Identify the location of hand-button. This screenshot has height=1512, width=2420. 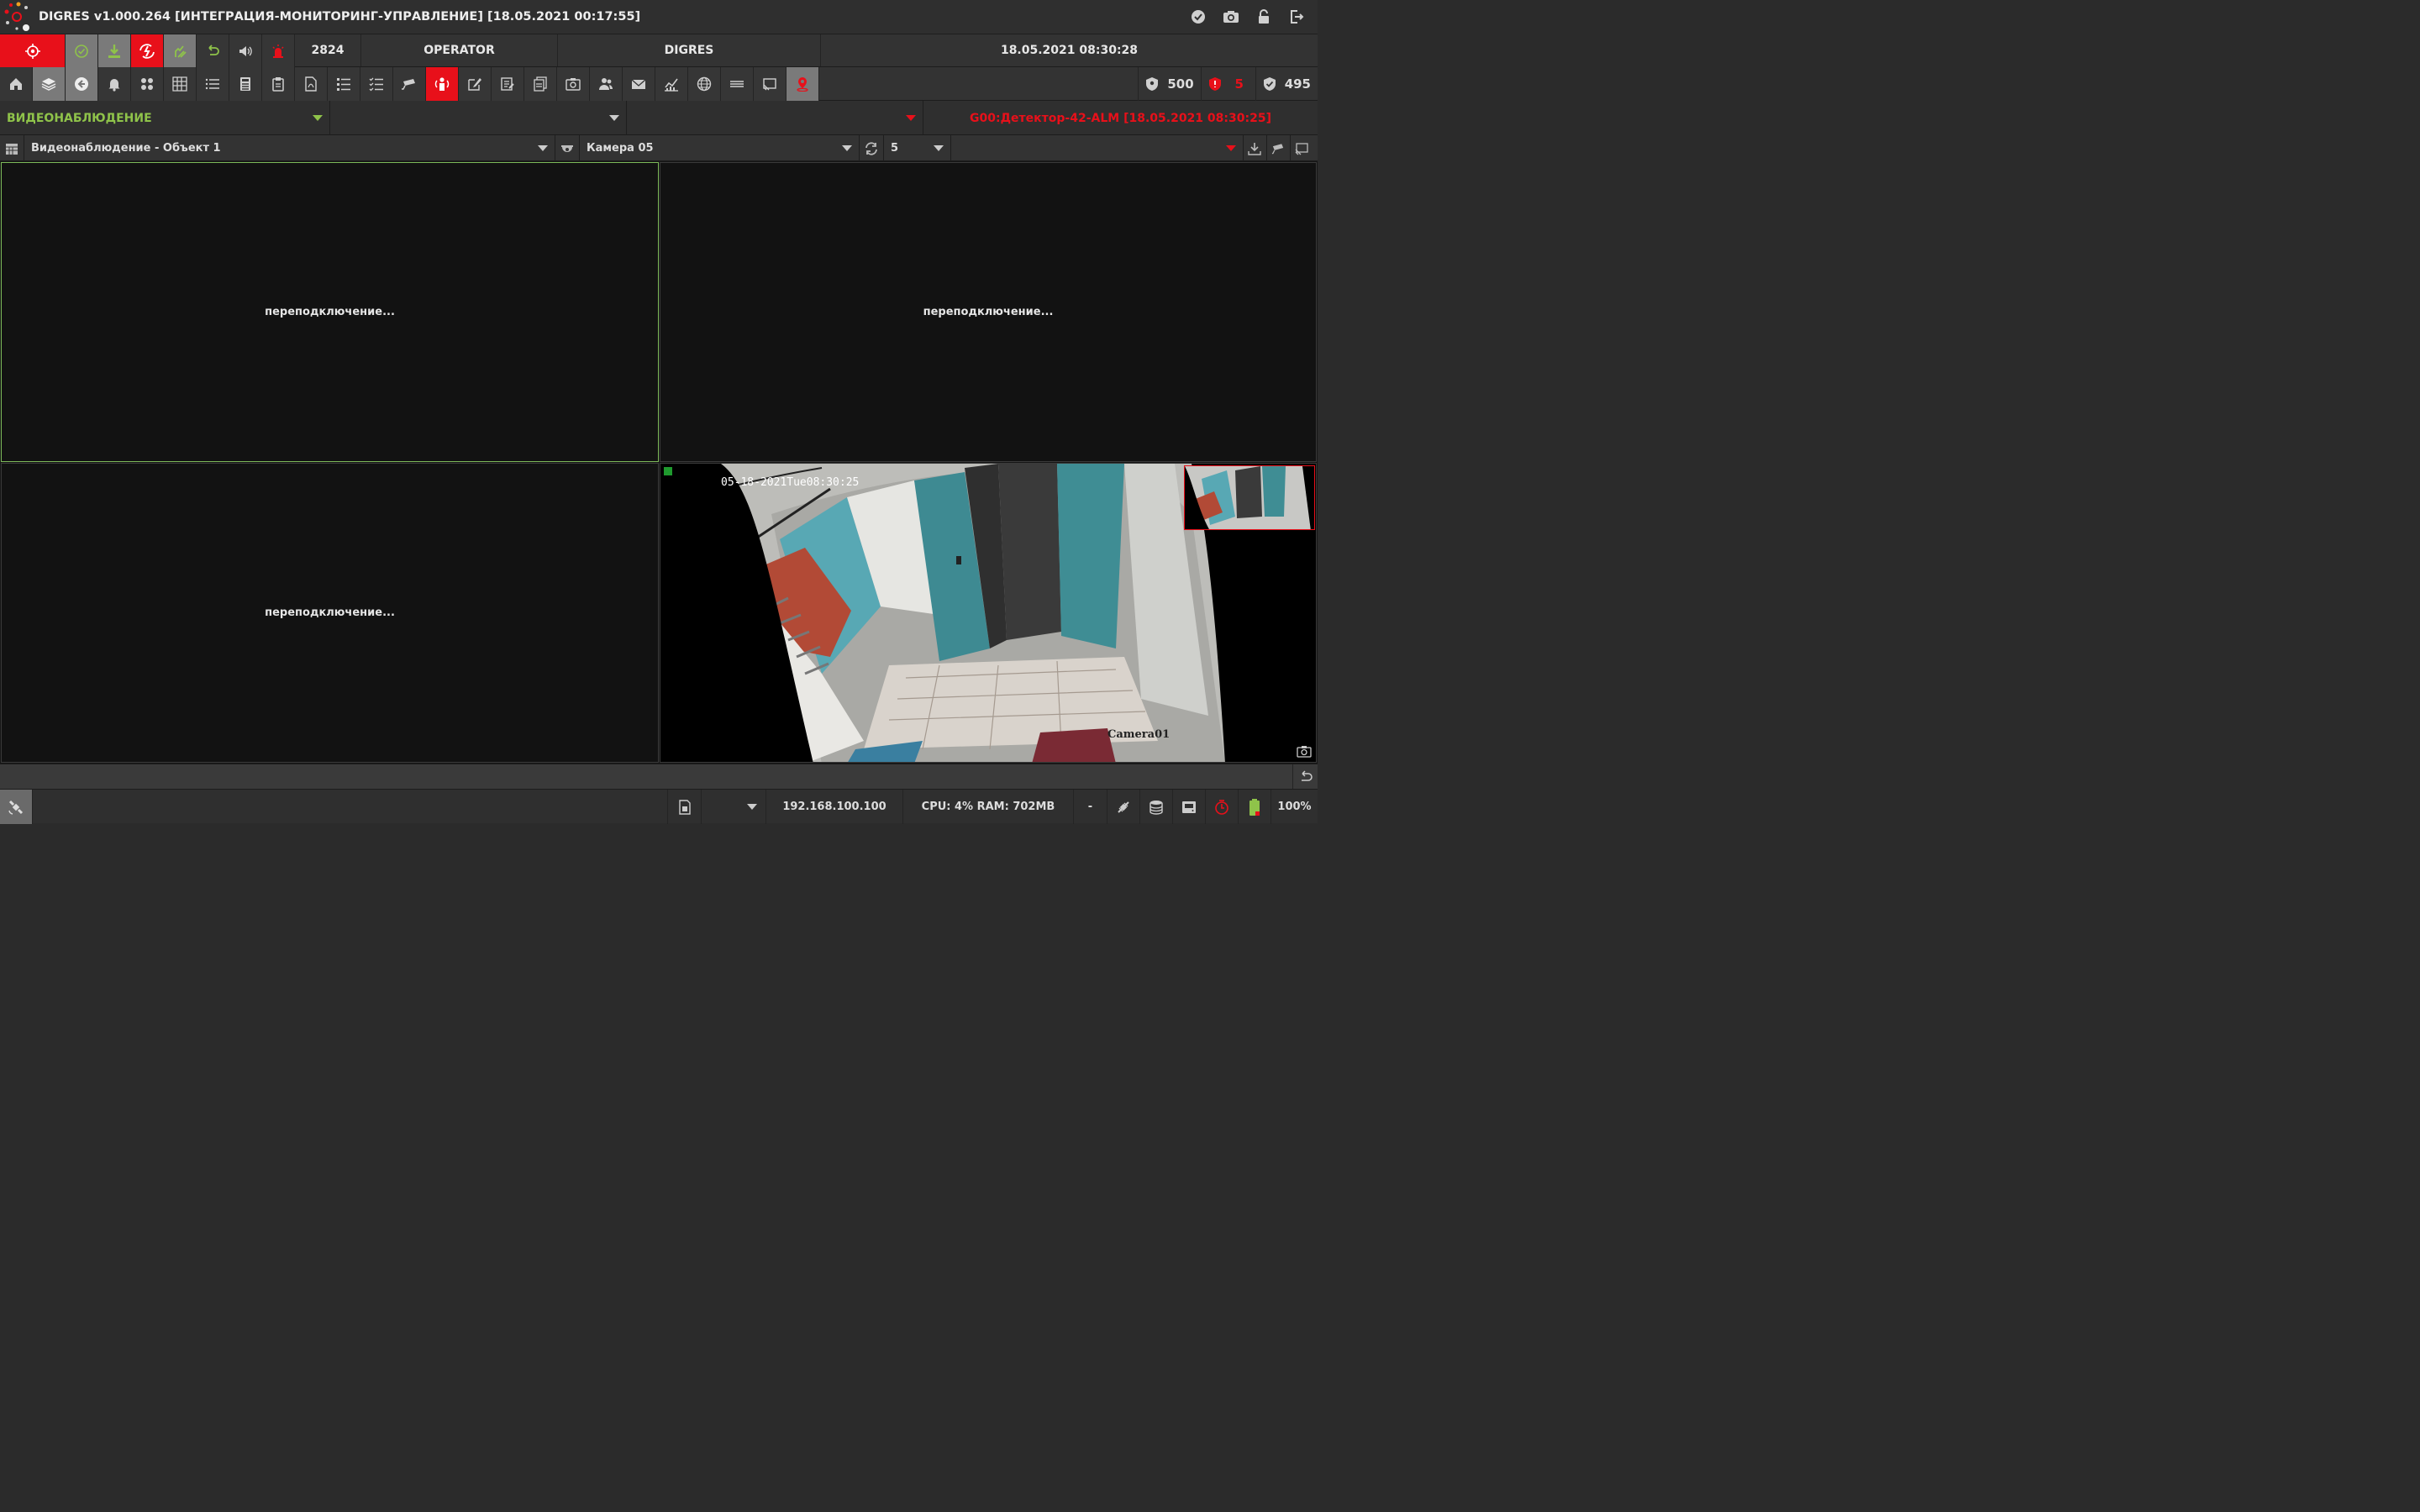
(180, 50).